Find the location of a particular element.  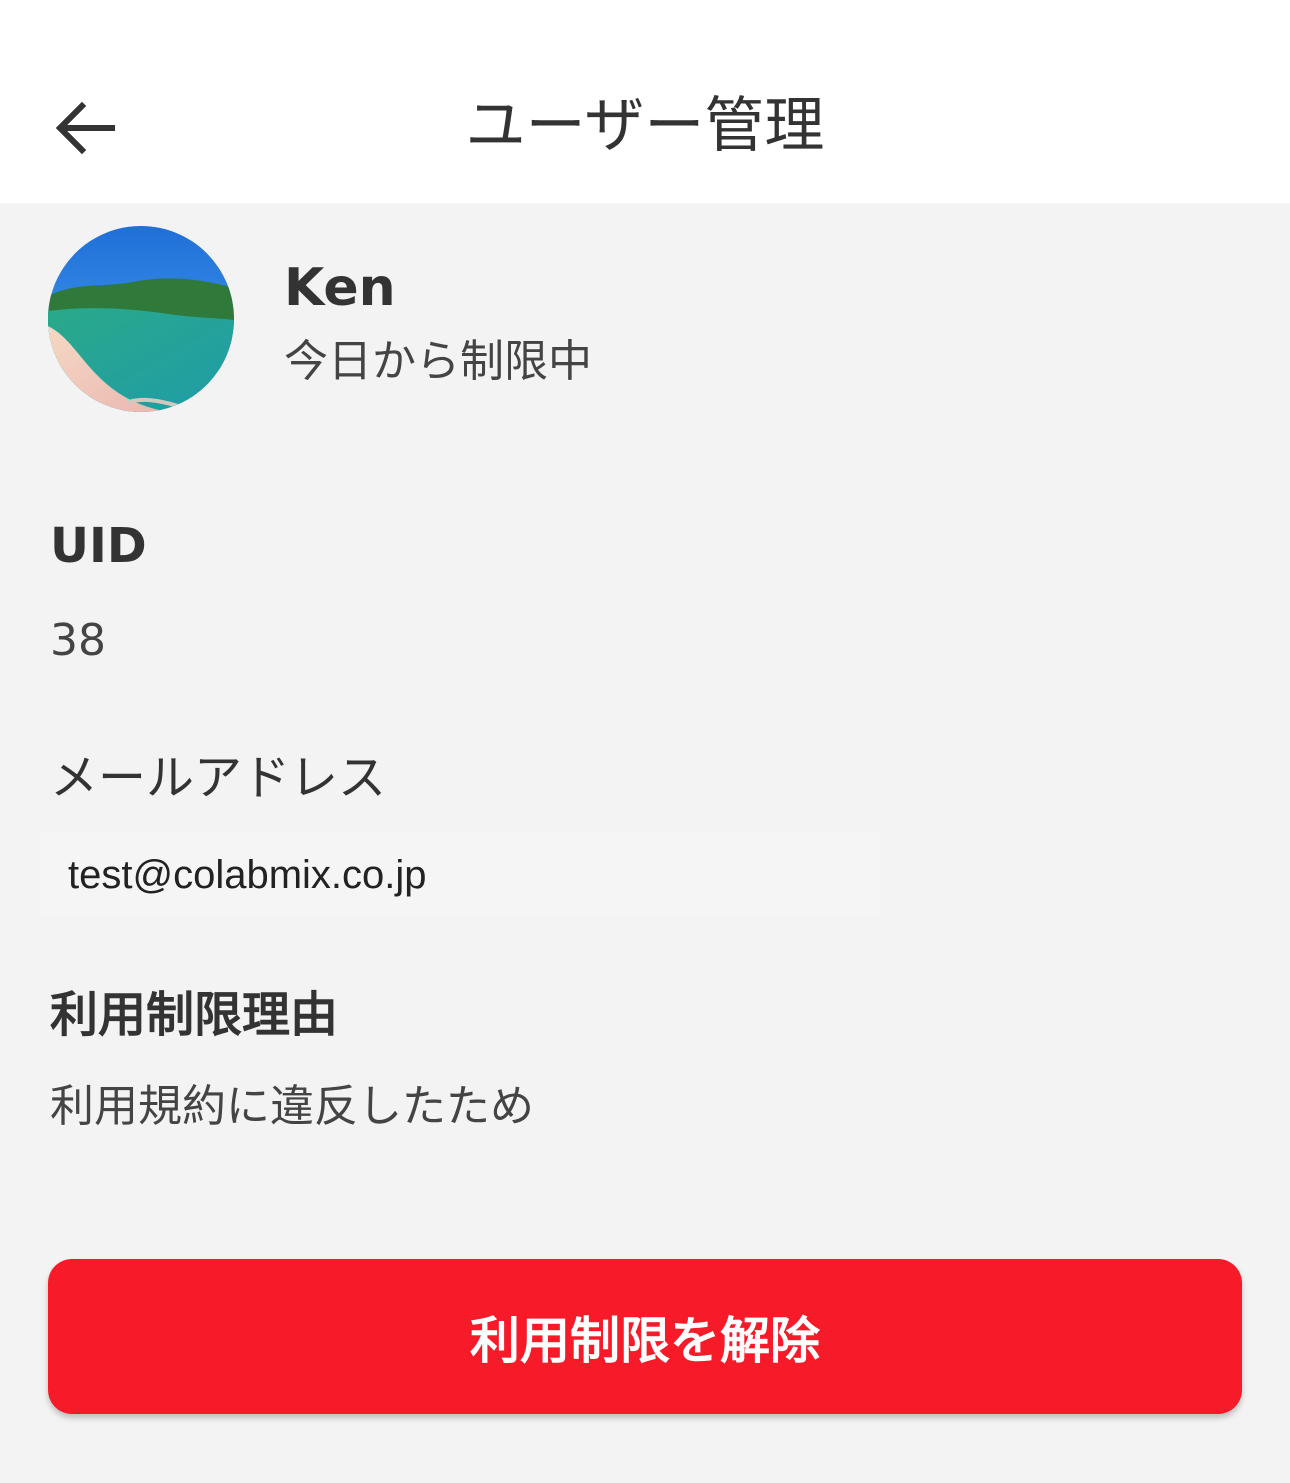

email-field is located at coordinates (460, 875).